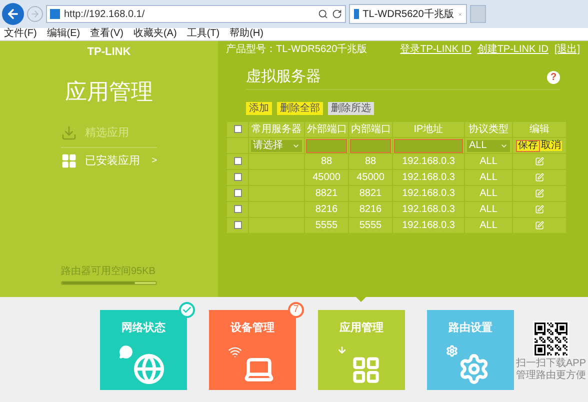 Image resolution: width=588 pixels, height=402 pixels. I want to click on search-icon, so click(323, 14).